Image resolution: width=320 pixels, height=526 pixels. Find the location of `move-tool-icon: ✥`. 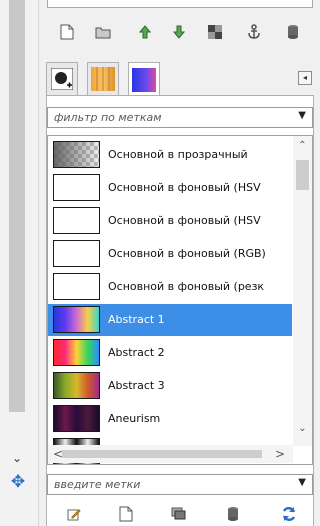

move-tool-icon: ✥ is located at coordinates (18, 482).